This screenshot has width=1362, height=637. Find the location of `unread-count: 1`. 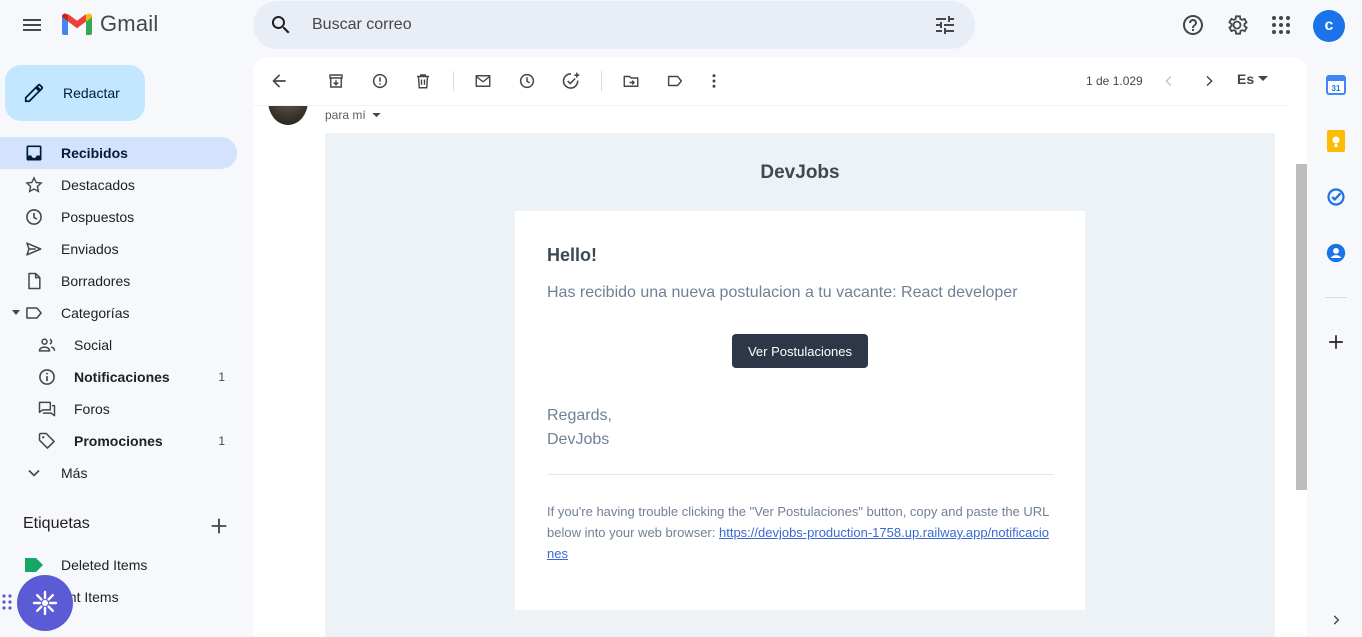

unread-count: 1 is located at coordinates (221, 377).